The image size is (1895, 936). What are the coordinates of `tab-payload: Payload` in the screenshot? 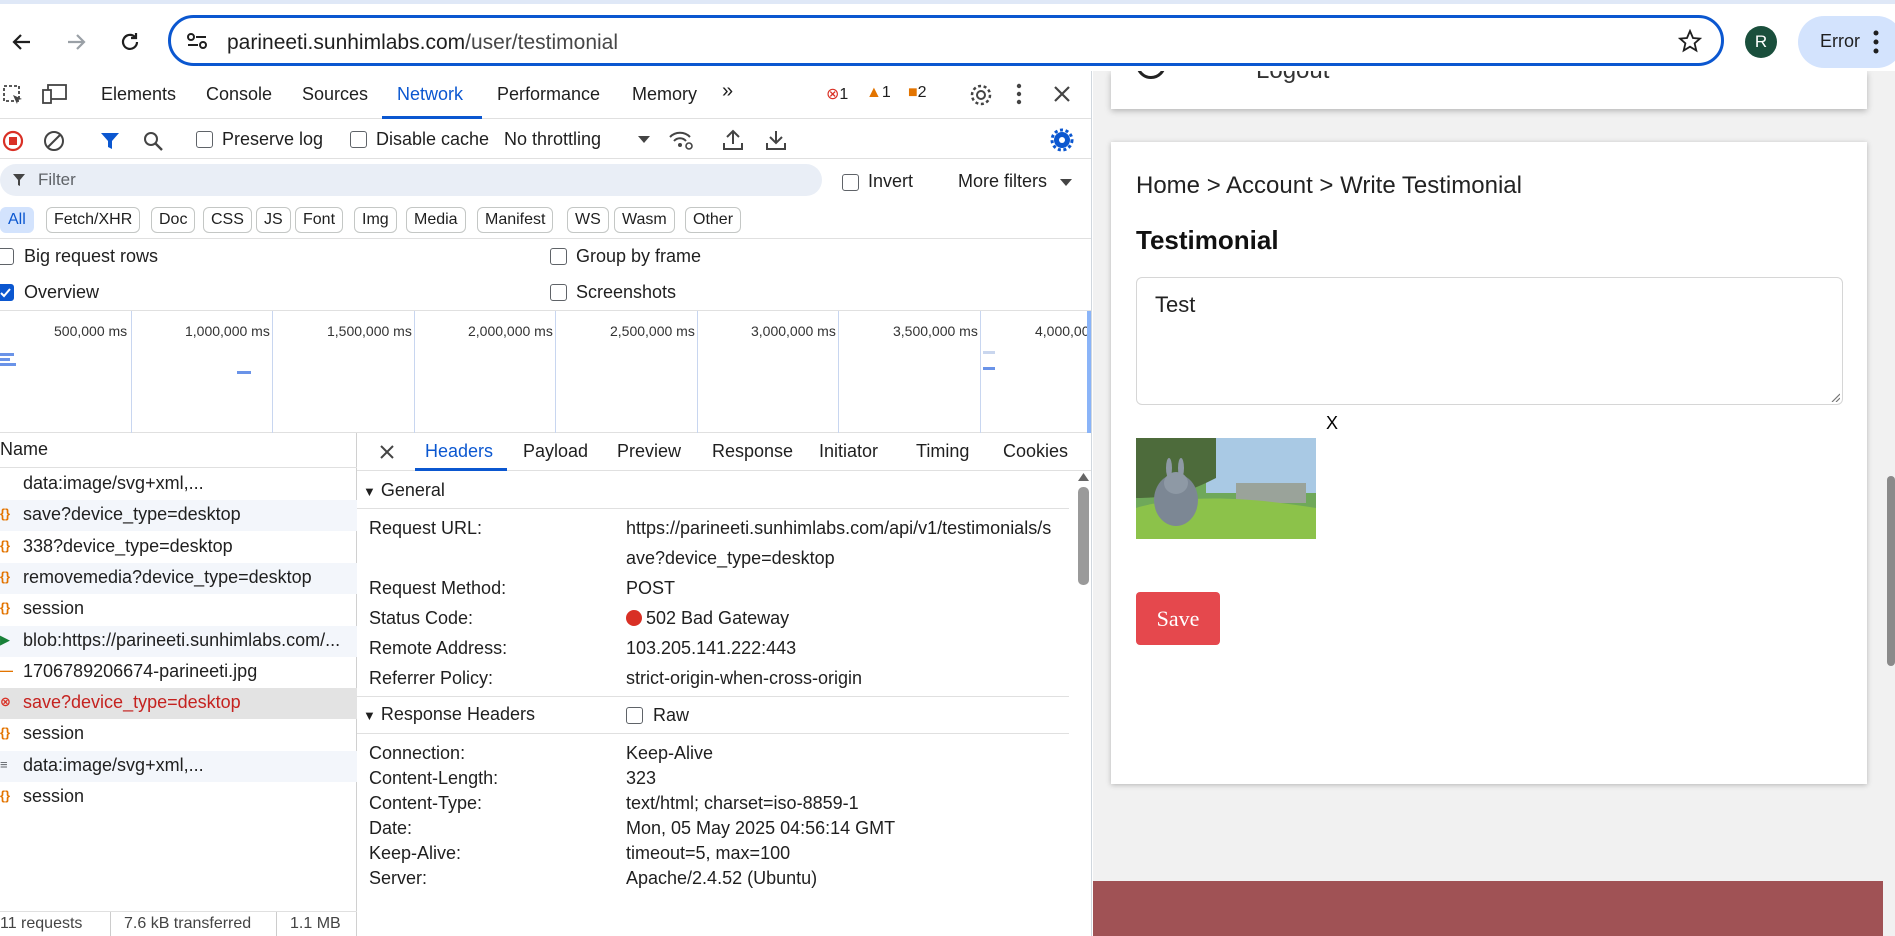 It's located at (555, 451).